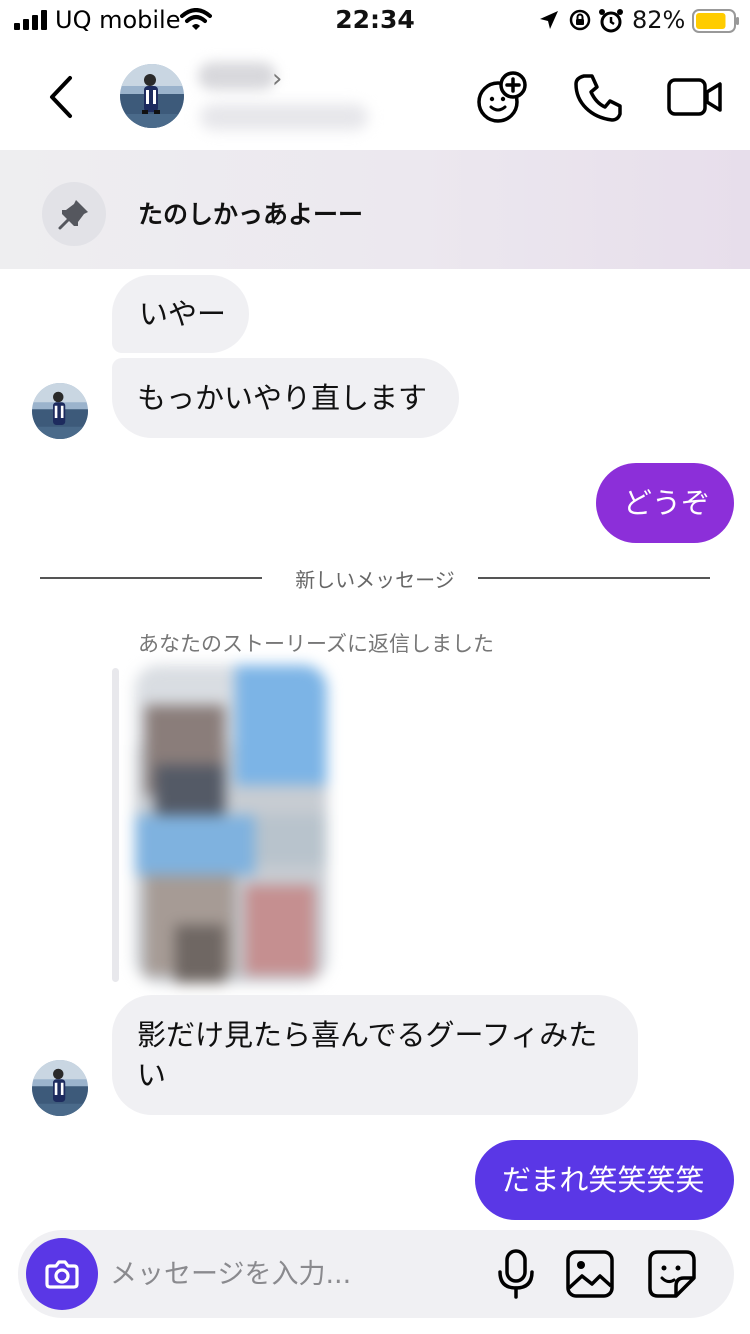 This screenshot has height=1334, width=750. What do you see at coordinates (604, 1180) in the screenshot?
I see `outgoing-message: だまれ笑笑笑笑` at bounding box center [604, 1180].